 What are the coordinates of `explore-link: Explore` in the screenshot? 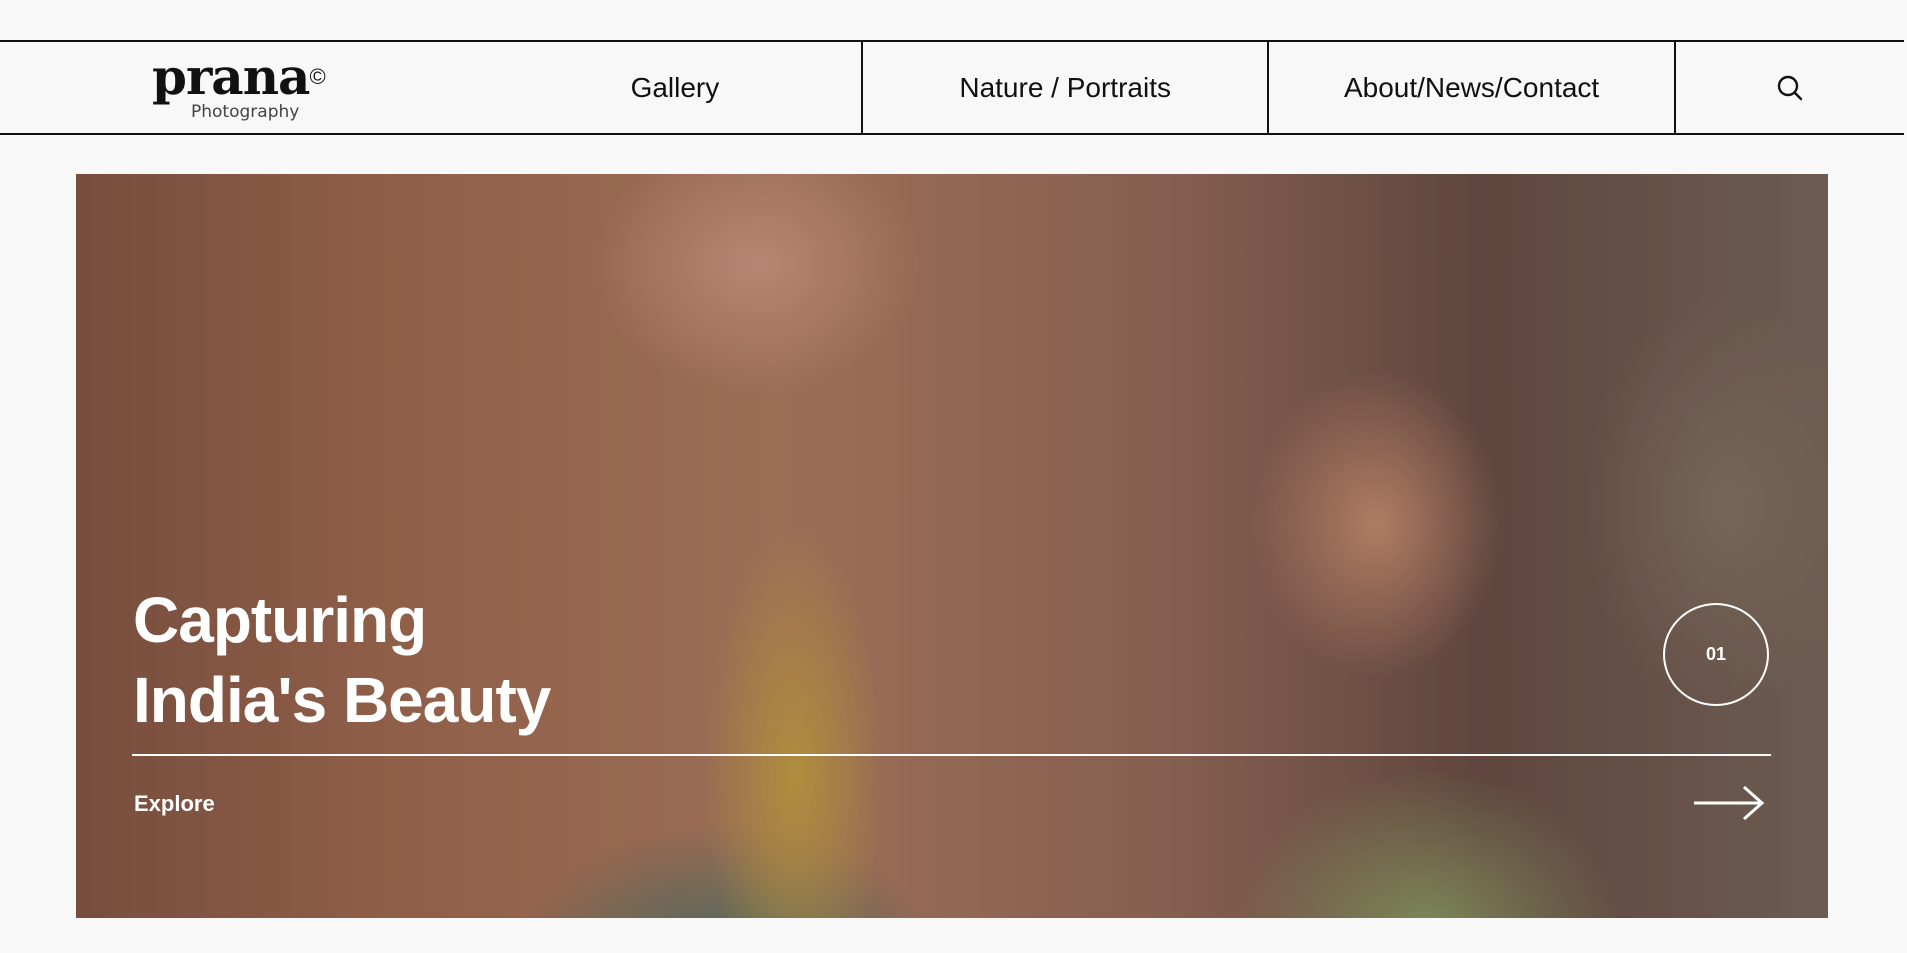 It's located at (174, 804).